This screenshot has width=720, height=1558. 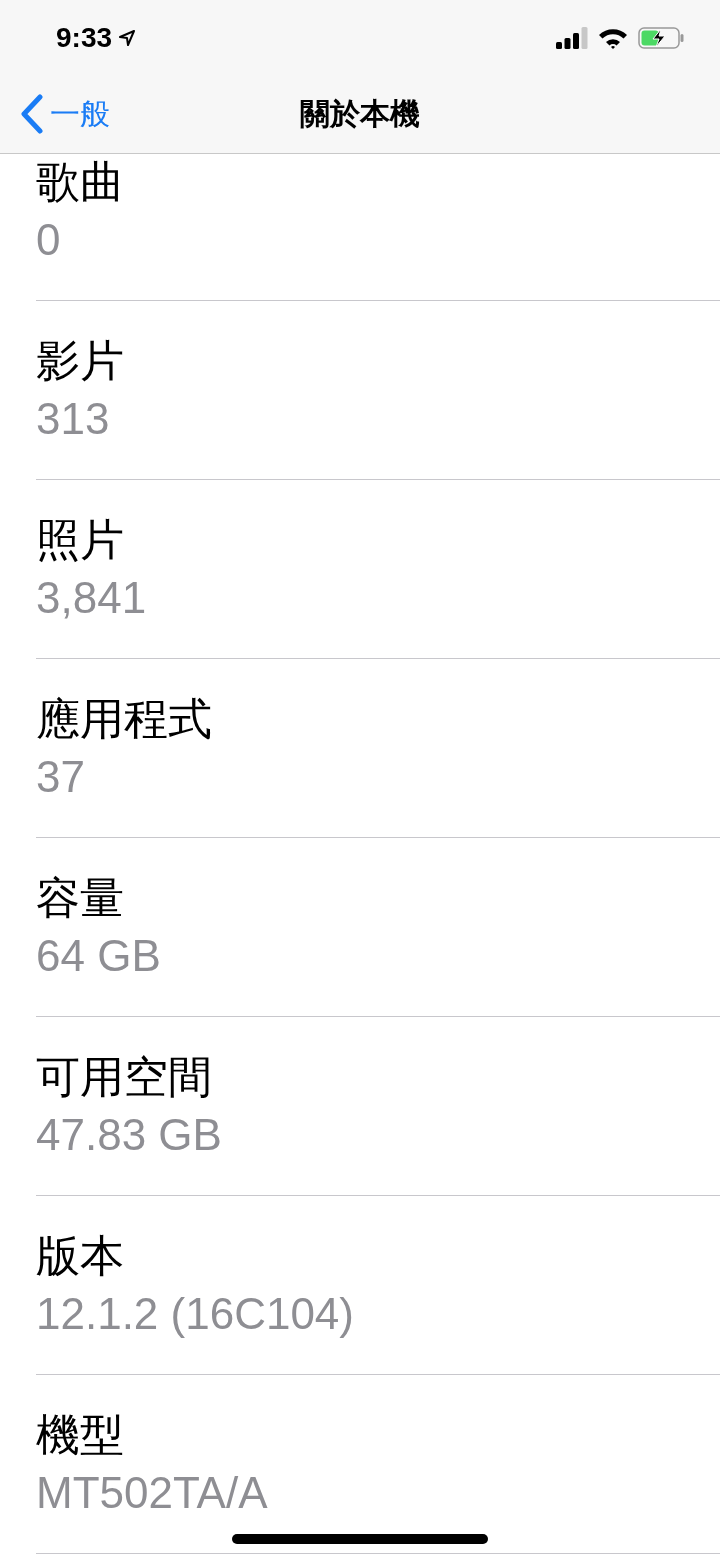 What do you see at coordinates (613, 37) in the screenshot?
I see `wifi-icon` at bounding box center [613, 37].